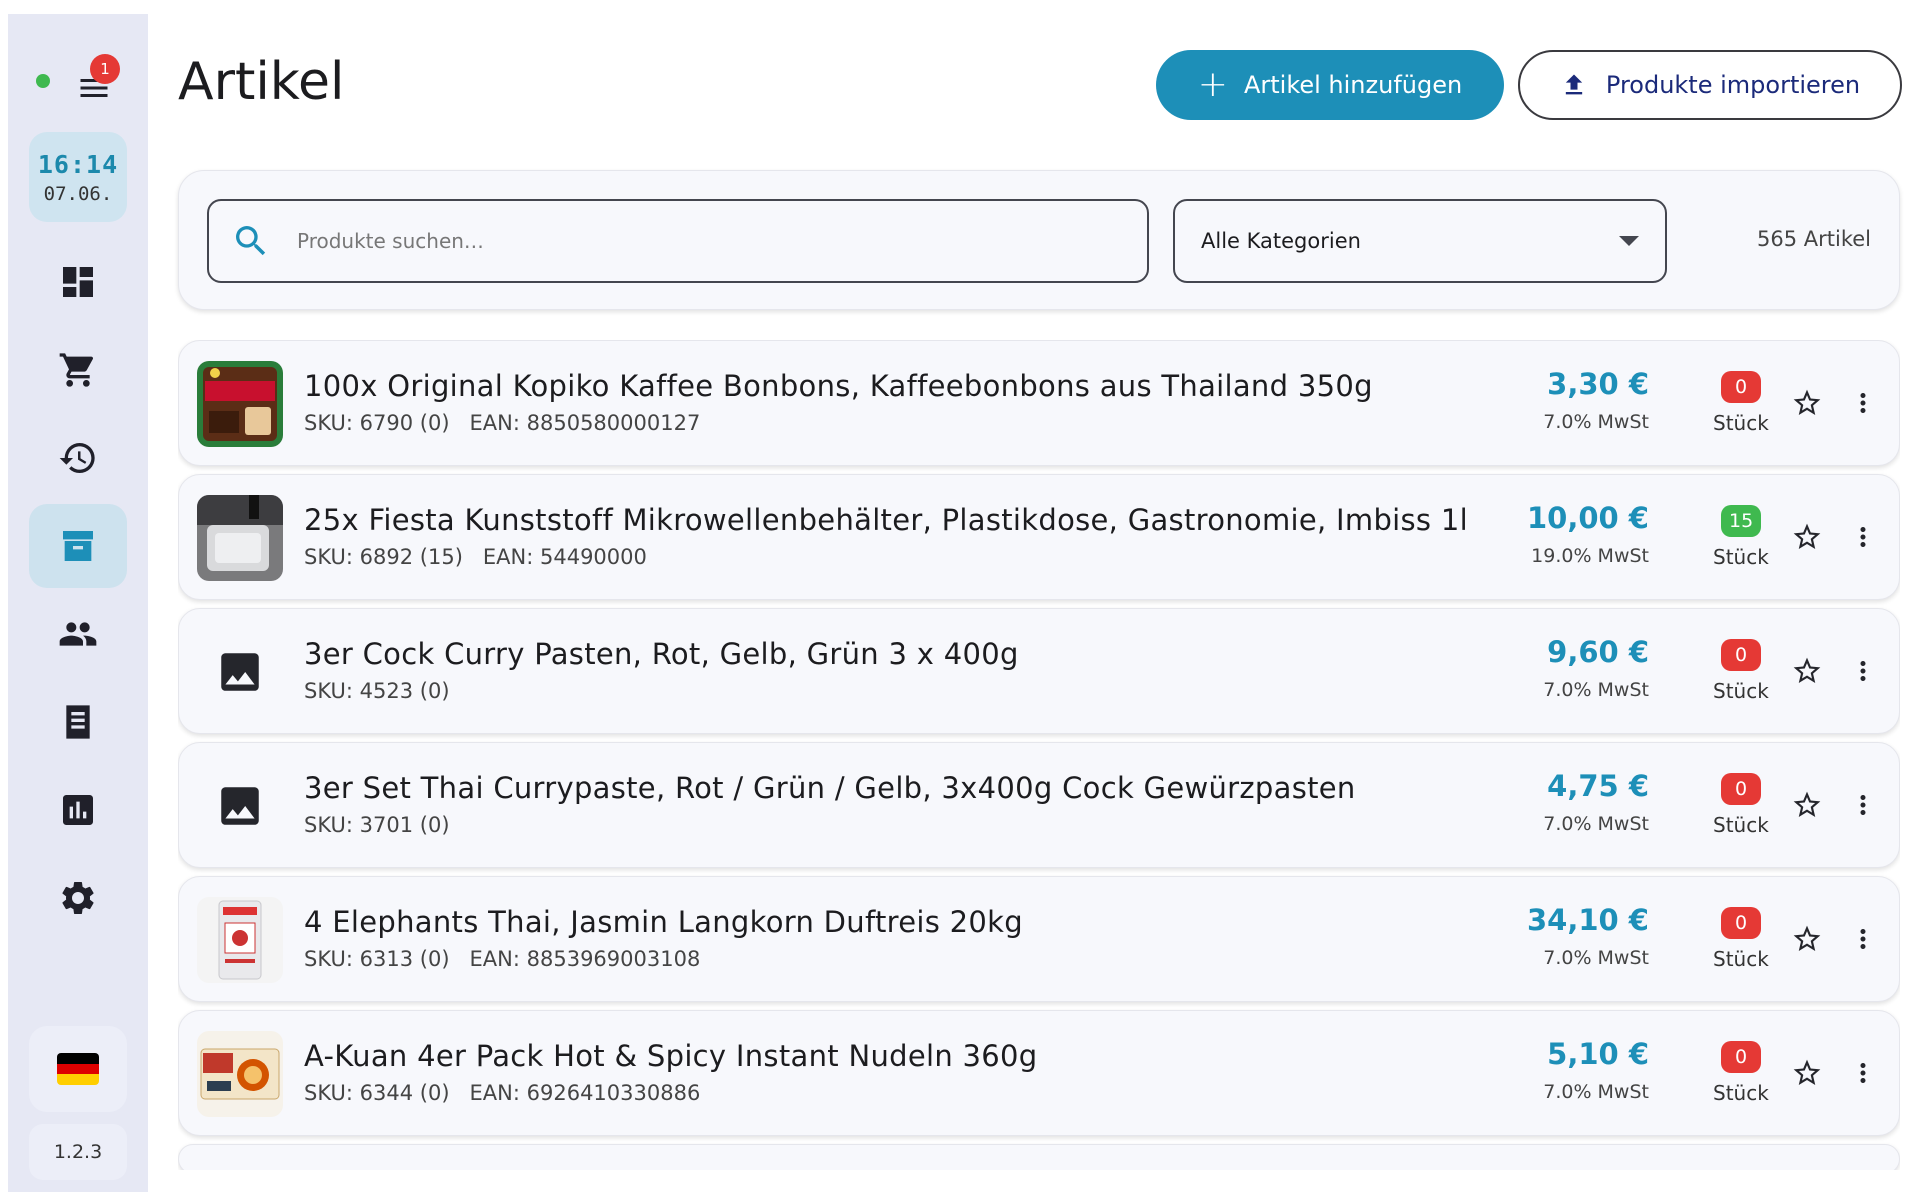 The width and height of the screenshot is (1920, 1200). What do you see at coordinates (377, 1093) in the screenshot?
I see `product-sku: SKU: 6344 (0)` at bounding box center [377, 1093].